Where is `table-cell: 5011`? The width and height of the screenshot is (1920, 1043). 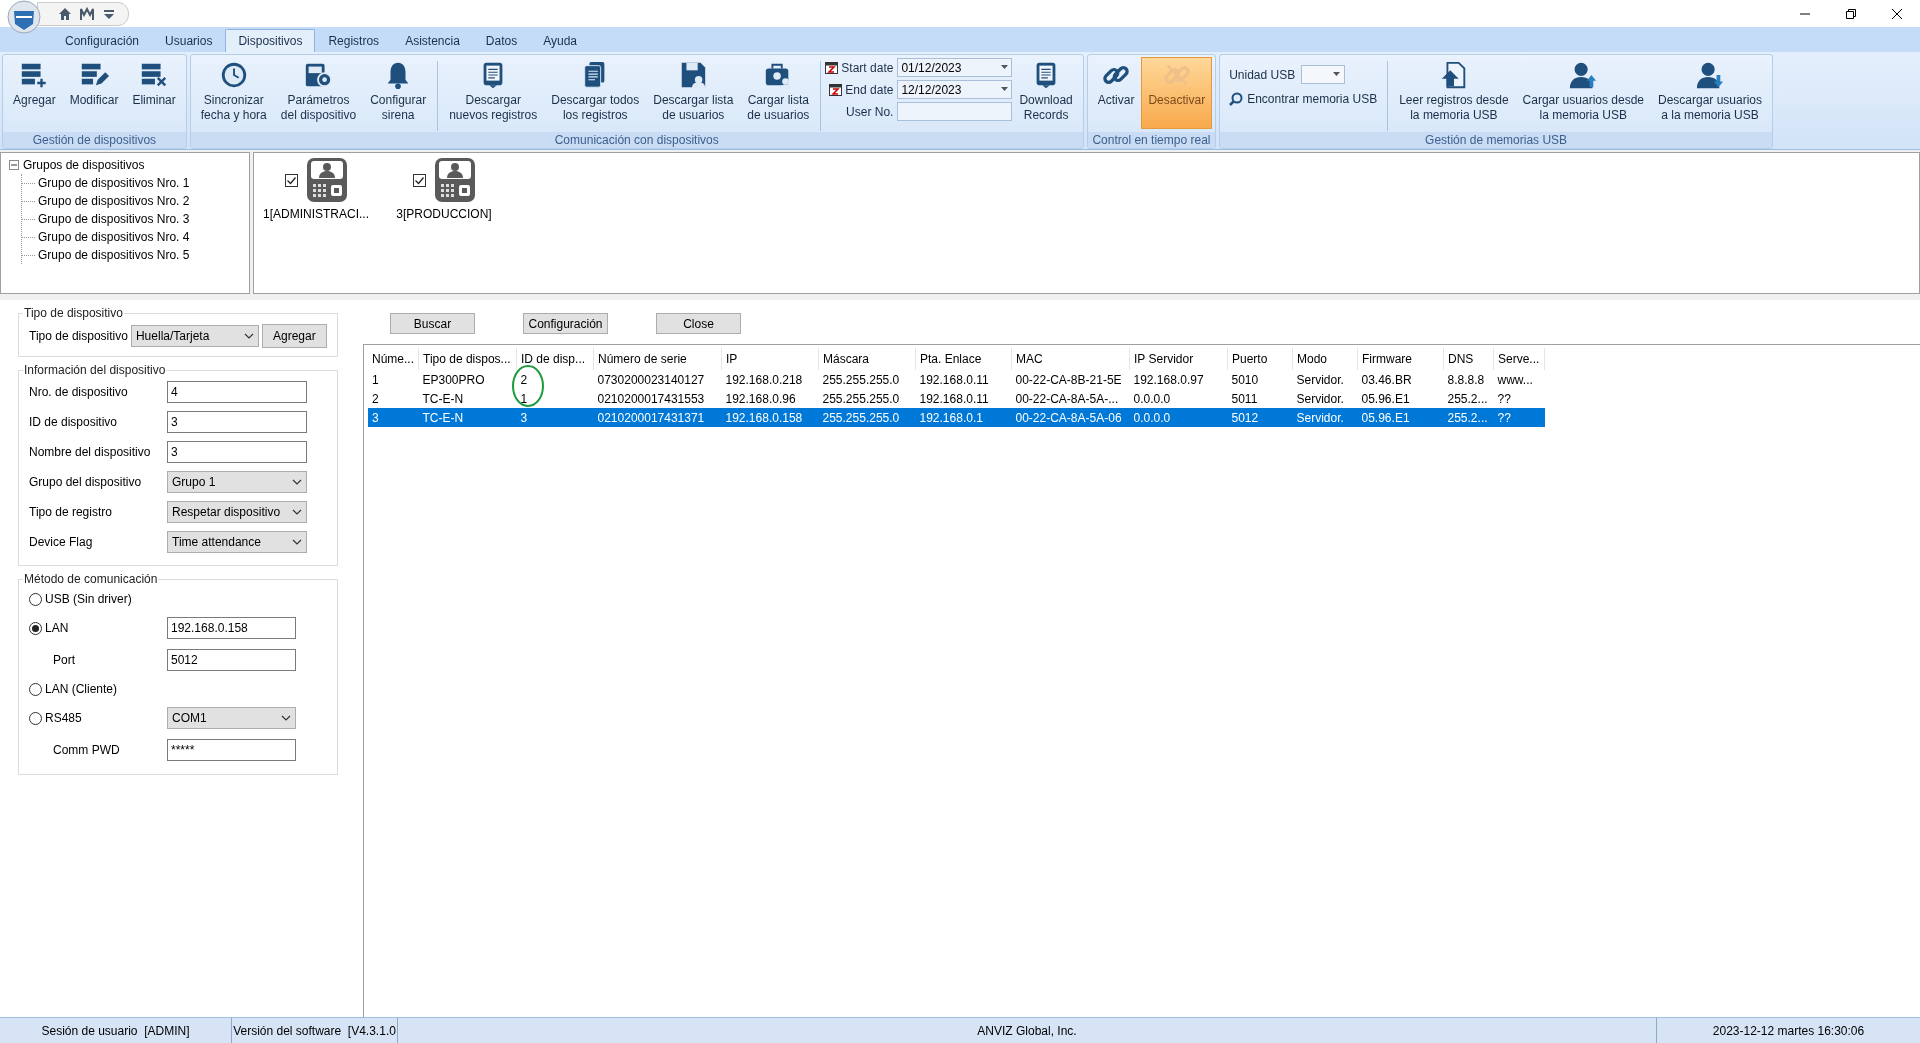 table-cell: 5011 is located at coordinates (1260, 398).